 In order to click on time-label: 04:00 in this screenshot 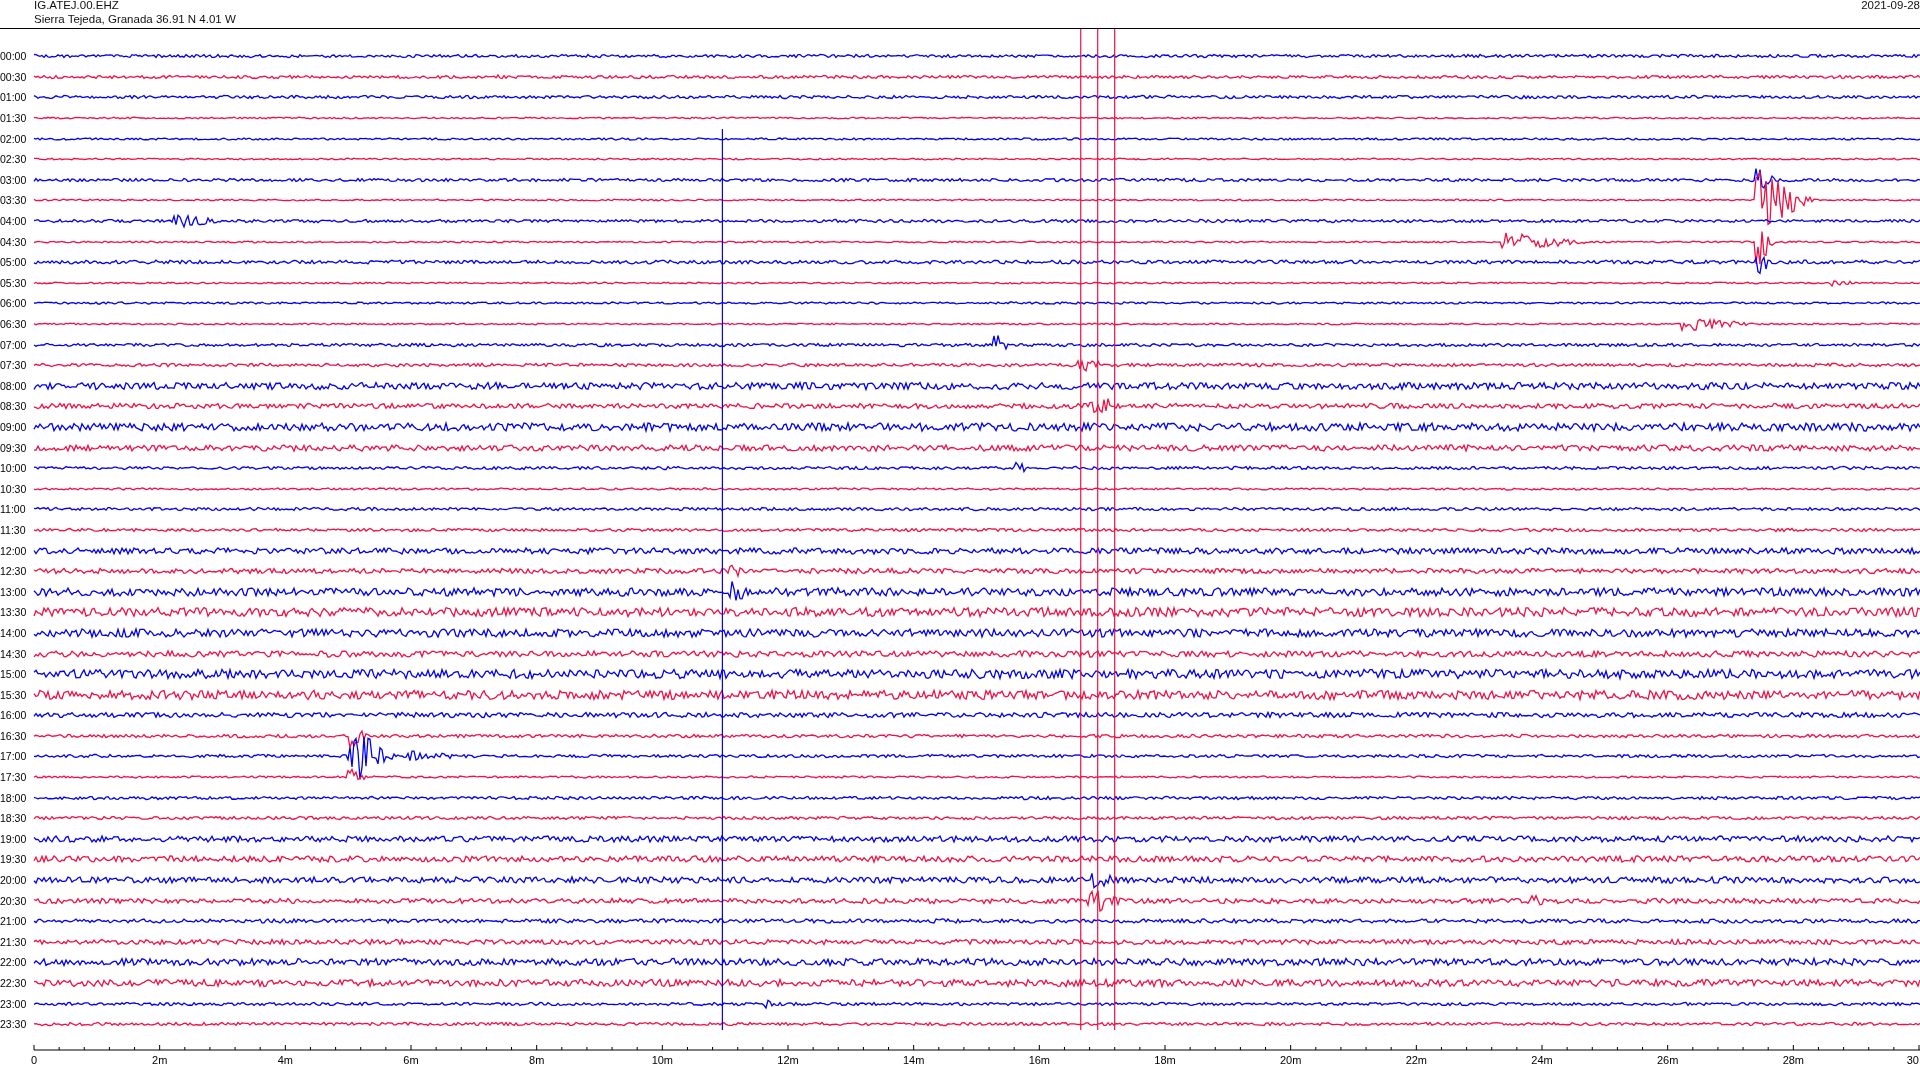, I will do `click(14, 221)`.